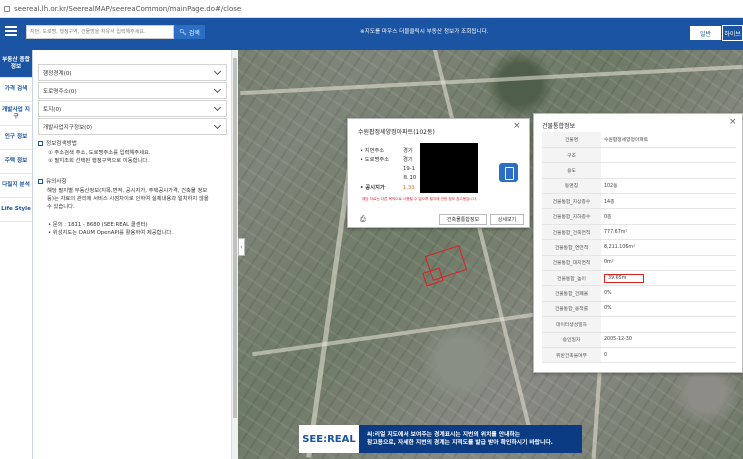  What do you see at coordinates (372, 151) in the screenshot?
I see `popup-label: • 지번주소` at bounding box center [372, 151].